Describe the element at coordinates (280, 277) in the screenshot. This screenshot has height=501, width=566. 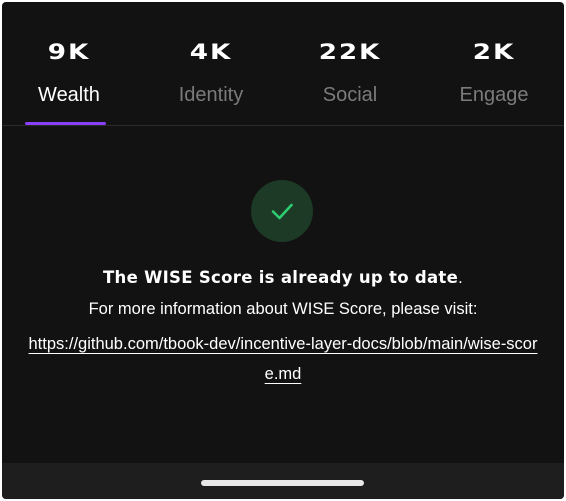
I see `status-title: The WISE Score is already up to date` at that location.